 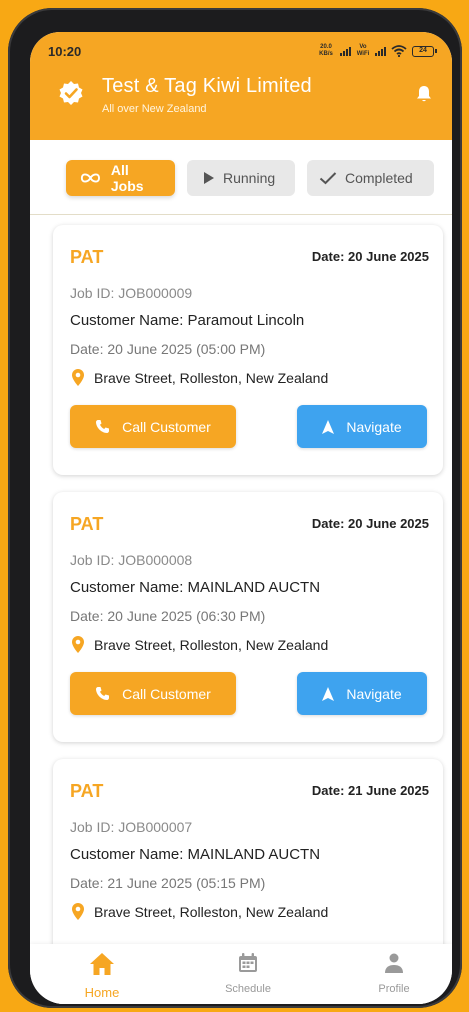 What do you see at coordinates (424, 51) in the screenshot?
I see `battery-icon: 24` at bounding box center [424, 51].